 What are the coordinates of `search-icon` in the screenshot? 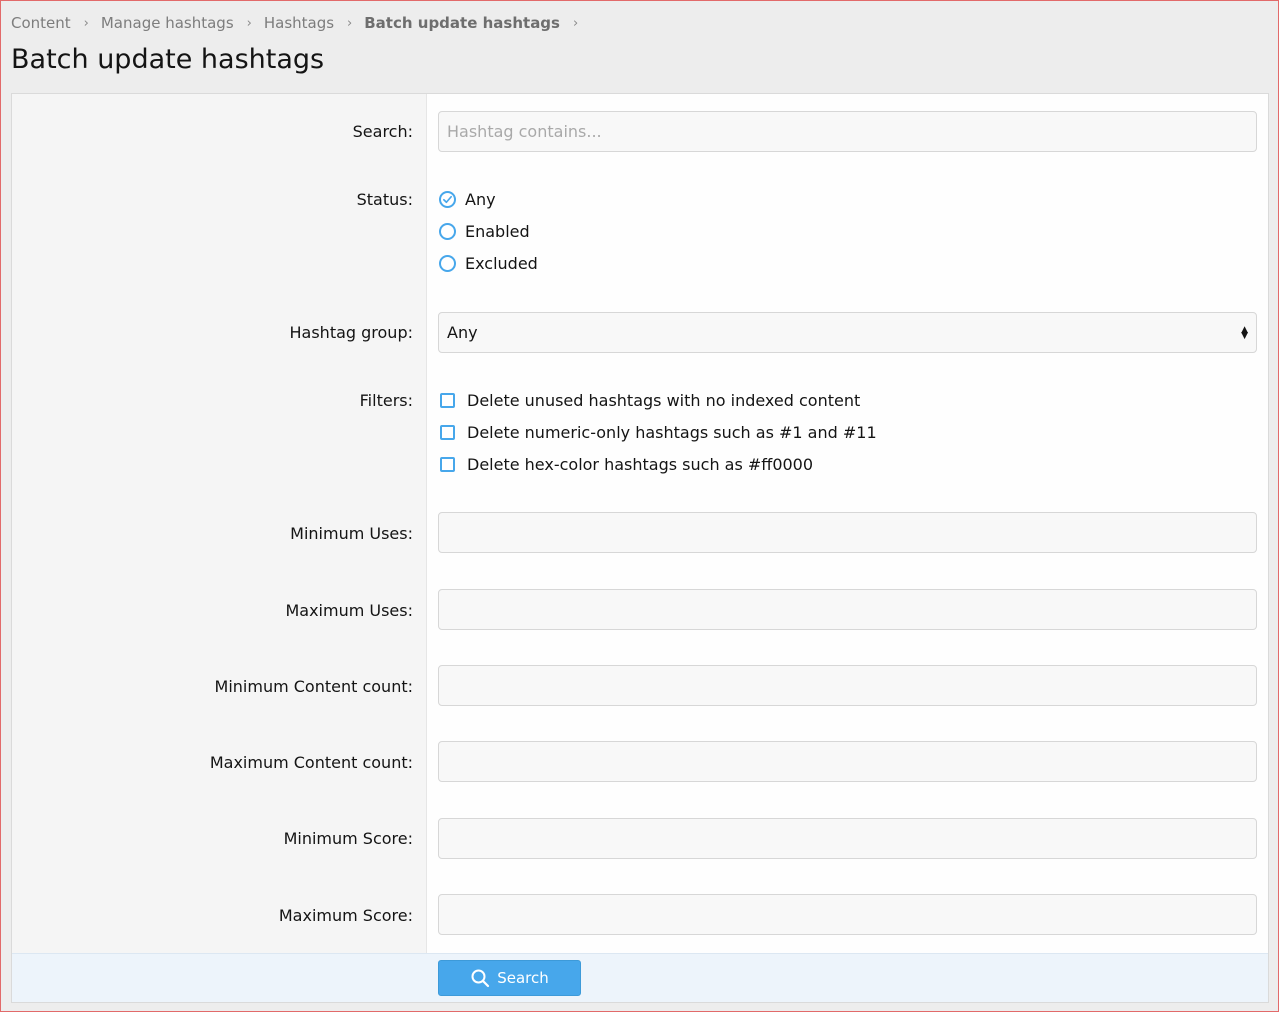 It's located at (480, 978).